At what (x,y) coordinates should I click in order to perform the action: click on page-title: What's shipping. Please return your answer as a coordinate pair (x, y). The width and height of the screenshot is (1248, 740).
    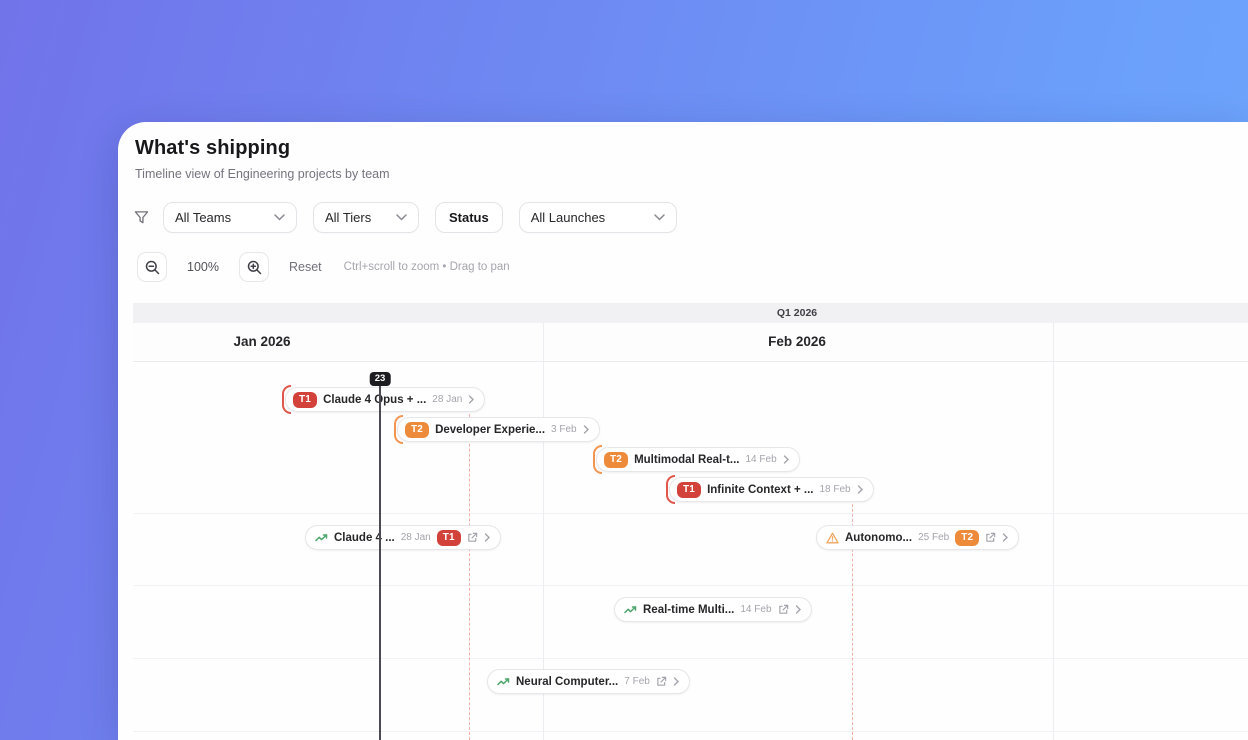
    Looking at the image, I should click on (213, 148).